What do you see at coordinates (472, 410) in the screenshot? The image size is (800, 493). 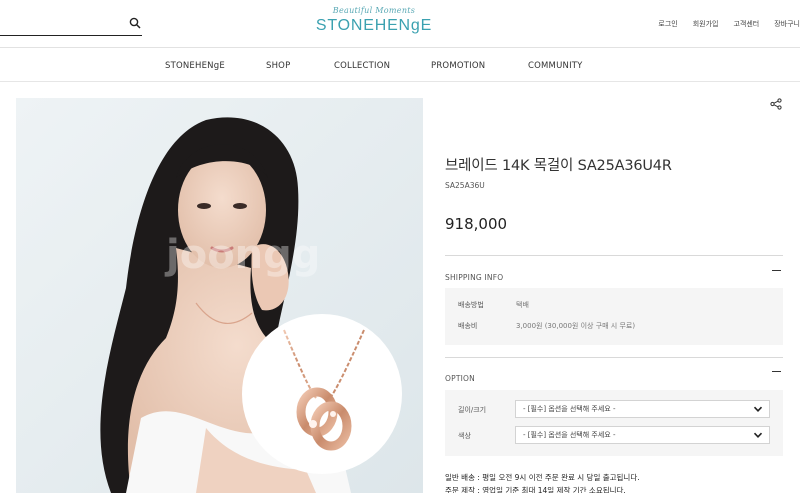 I see `option-length-label: 길이/크기` at bounding box center [472, 410].